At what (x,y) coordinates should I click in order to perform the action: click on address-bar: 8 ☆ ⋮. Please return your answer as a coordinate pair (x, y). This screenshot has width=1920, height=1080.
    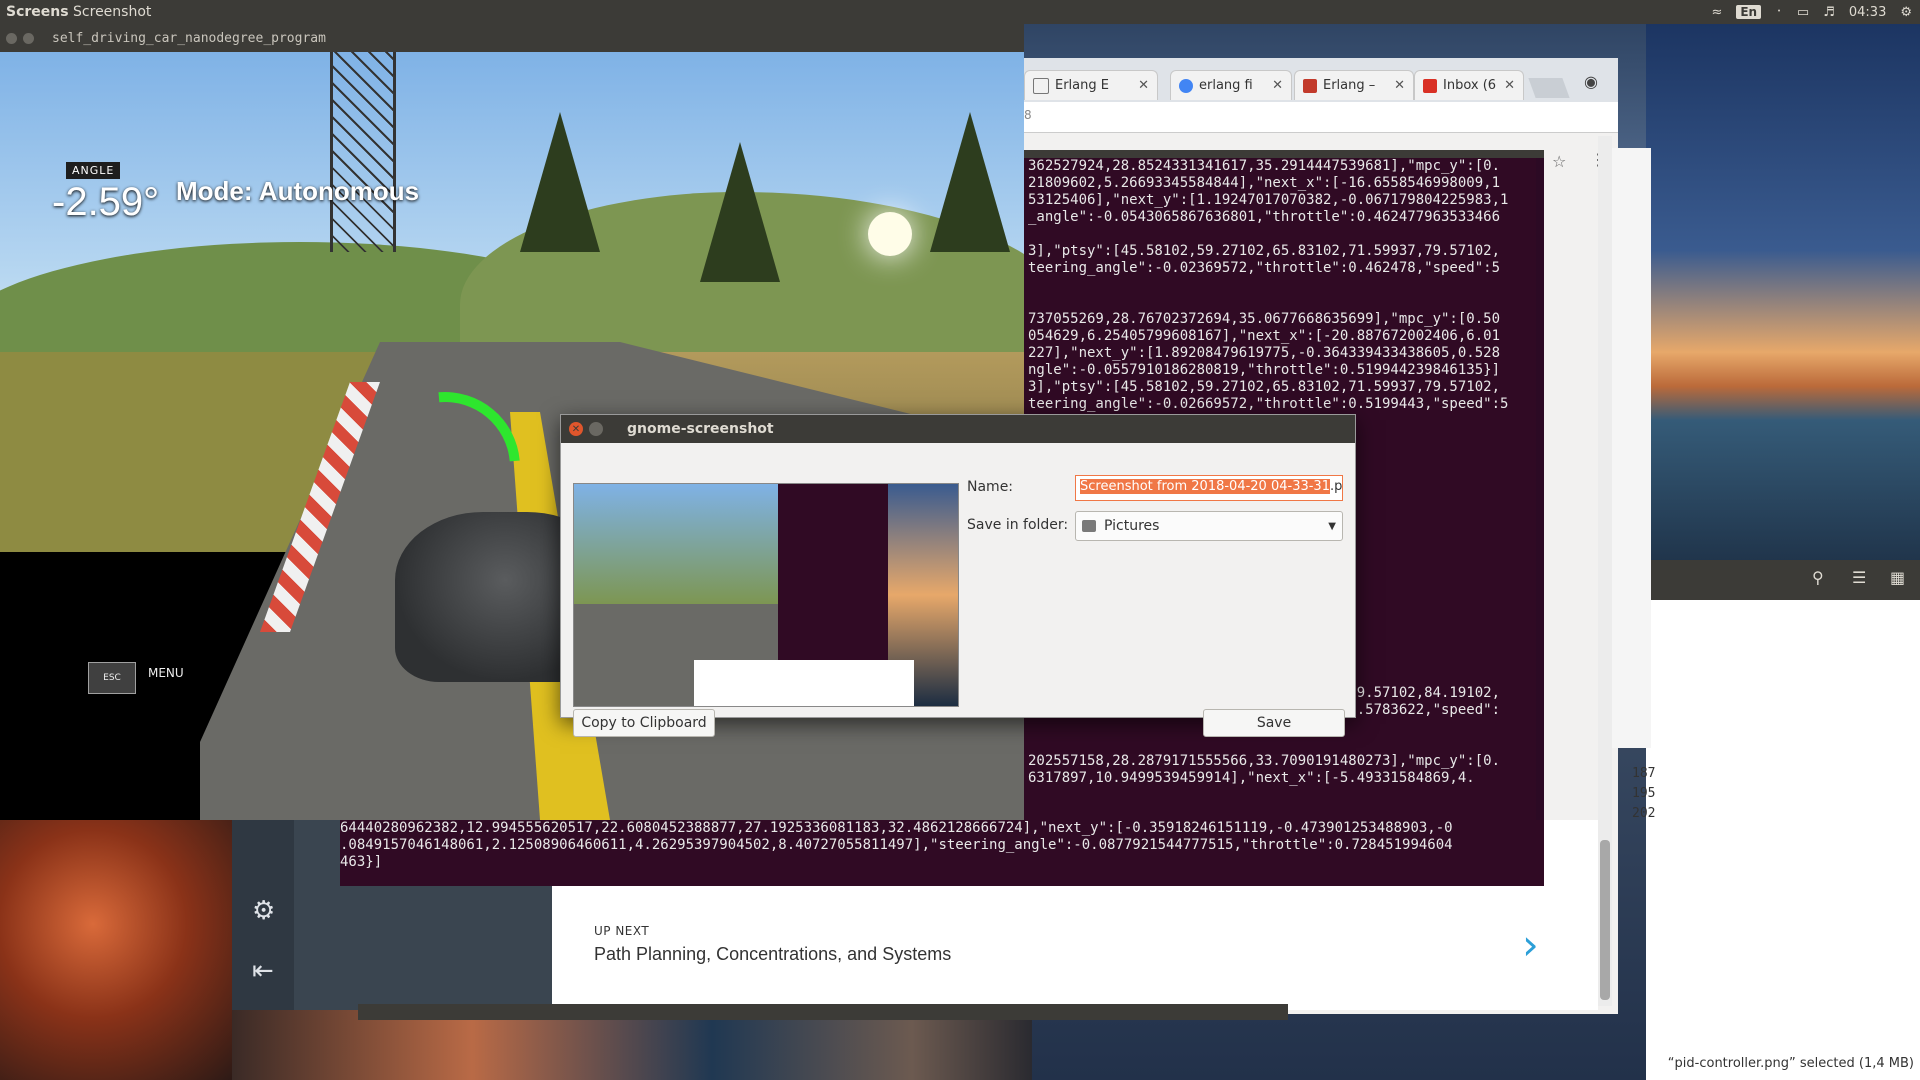
    Looking at the image, I should click on (1321, 136).